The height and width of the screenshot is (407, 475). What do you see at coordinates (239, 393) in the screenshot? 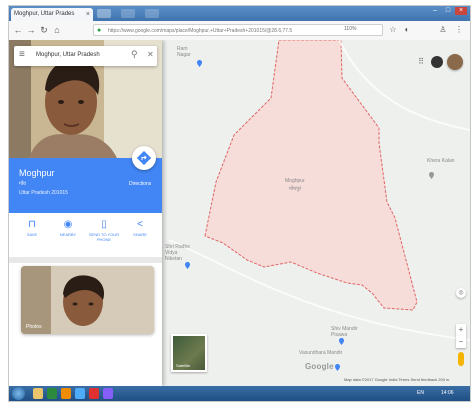
I see `taskbar: EN 14:06` at bounding box center [239, 393].